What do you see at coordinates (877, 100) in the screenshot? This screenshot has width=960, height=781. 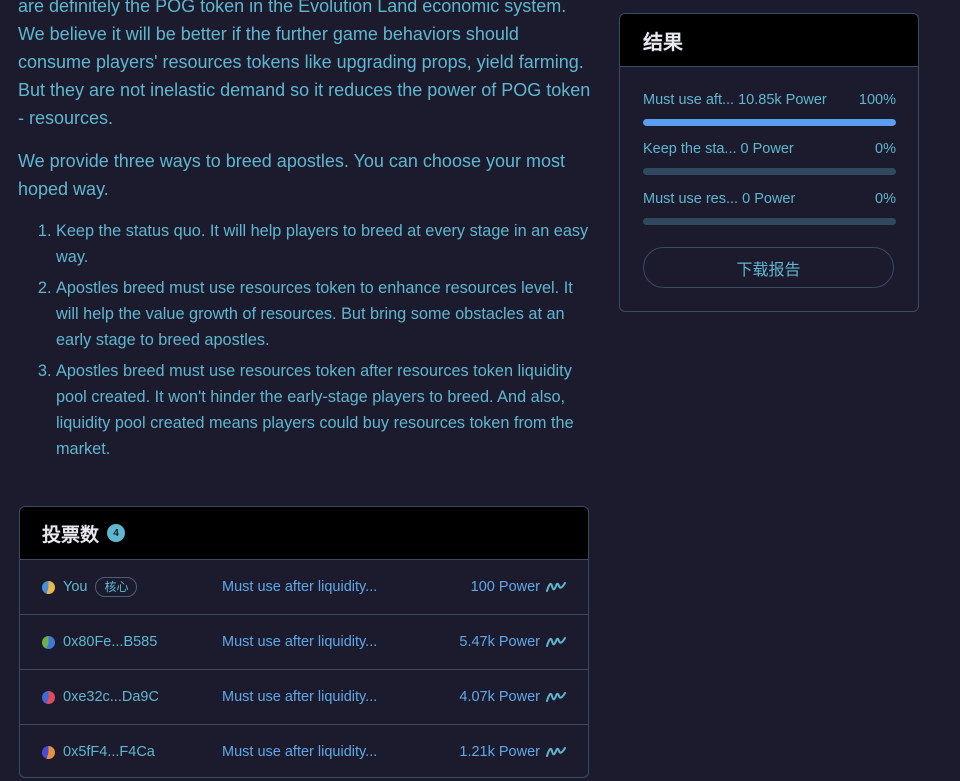 I see `result-percent: 100%` at bounding box center [877, 100].